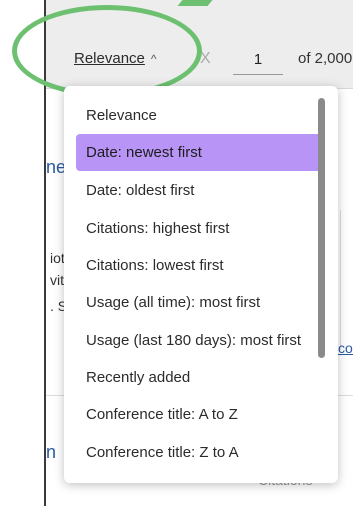  I want to click on sort-dropdown-trigger: Relevance ^, so click(115, 58).